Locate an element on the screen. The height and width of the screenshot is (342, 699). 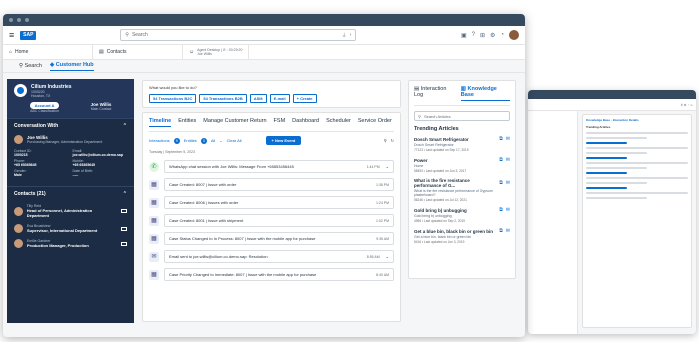
contacts-icon: ▤ is located at coordinates (101, 52).